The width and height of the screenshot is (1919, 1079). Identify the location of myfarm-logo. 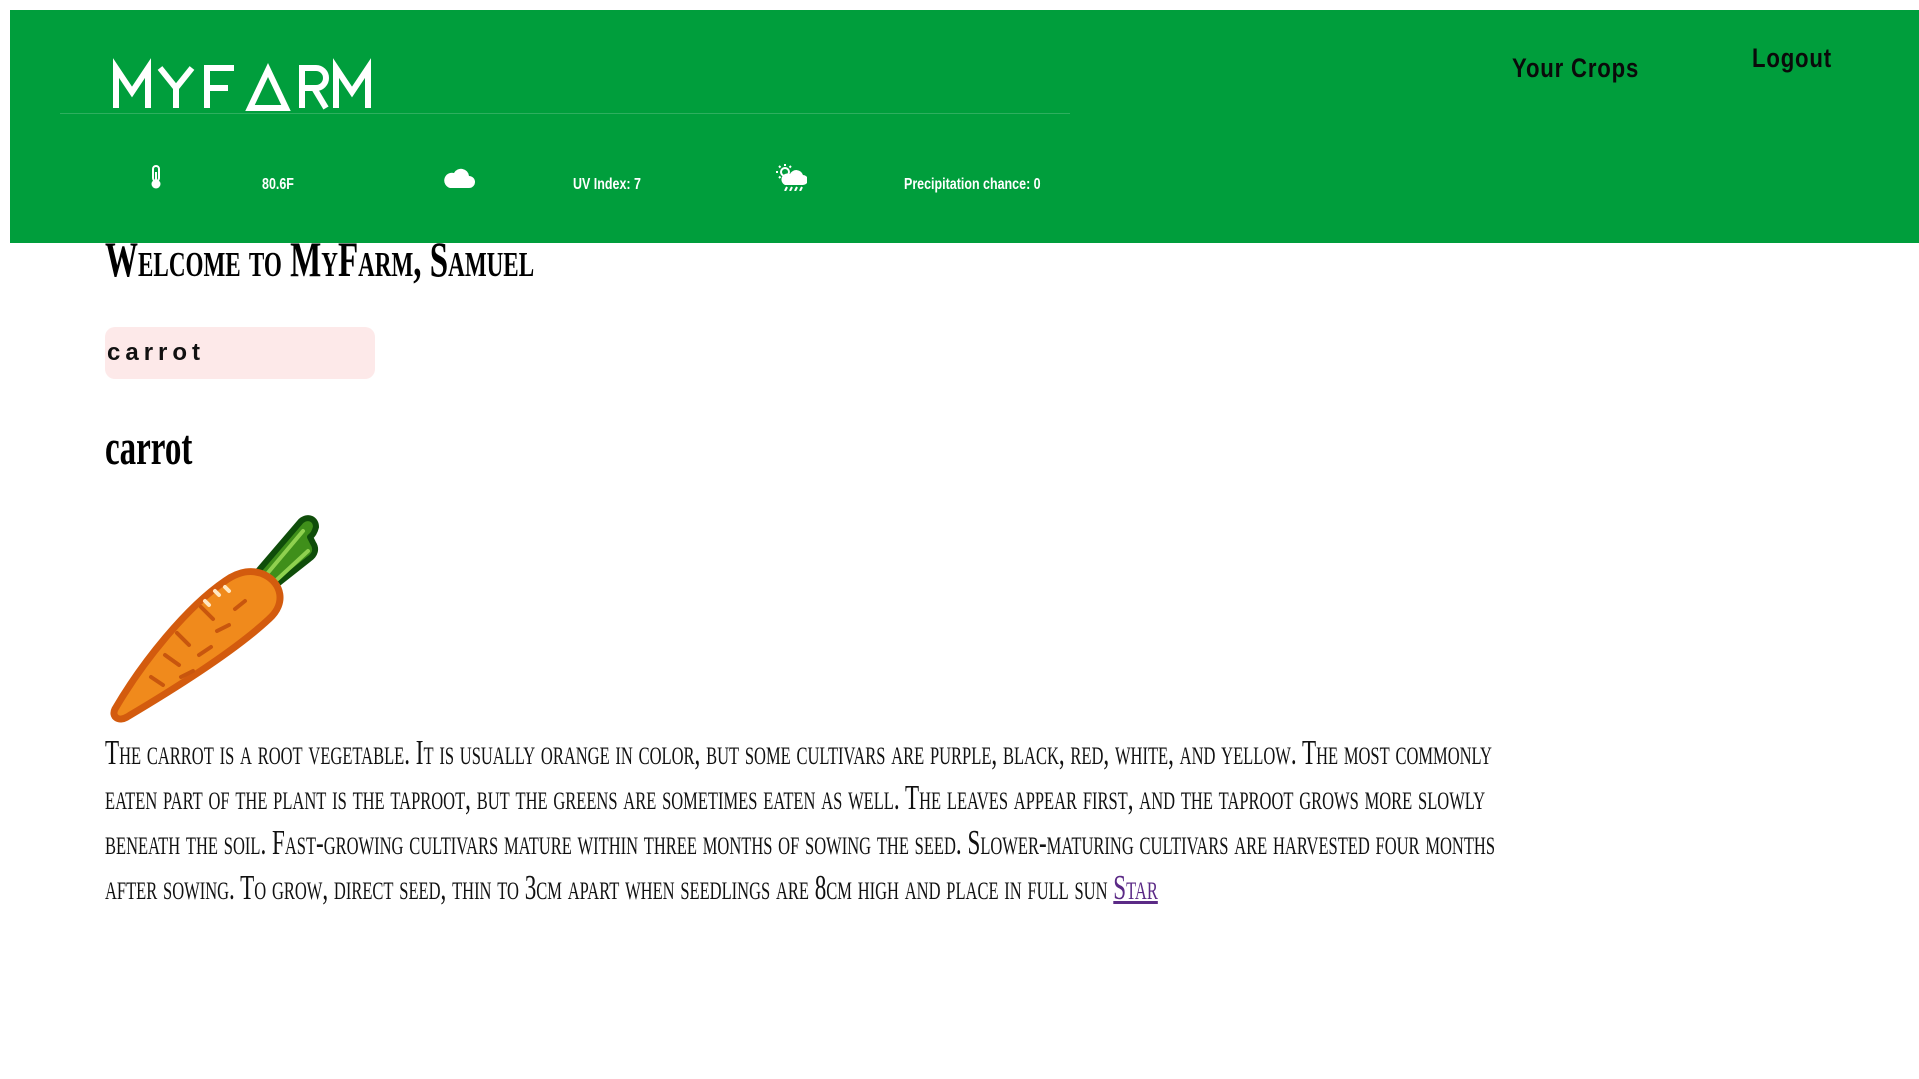
(245, 93).